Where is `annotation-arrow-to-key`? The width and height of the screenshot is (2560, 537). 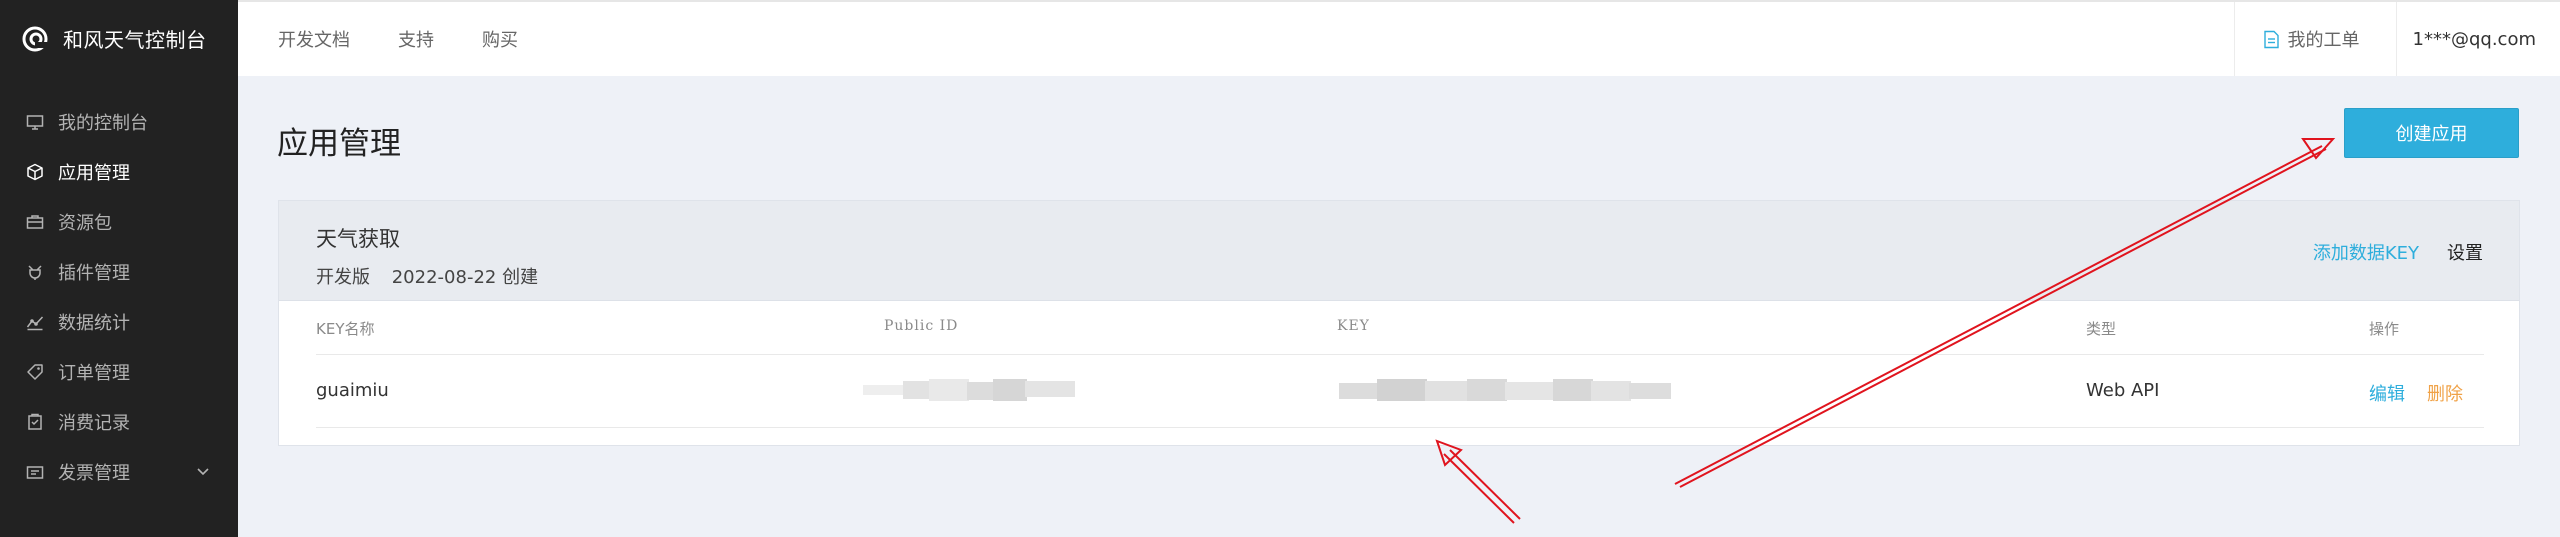
annotation-arrow-to-key is located at coordinates (1478, 481).